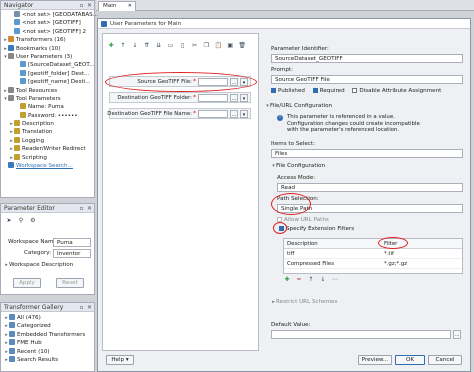  Describe the element at coordinates (298, 106) in the screenshot. I see `file-url-config-section: ▾File/URL Configuration` at that location.